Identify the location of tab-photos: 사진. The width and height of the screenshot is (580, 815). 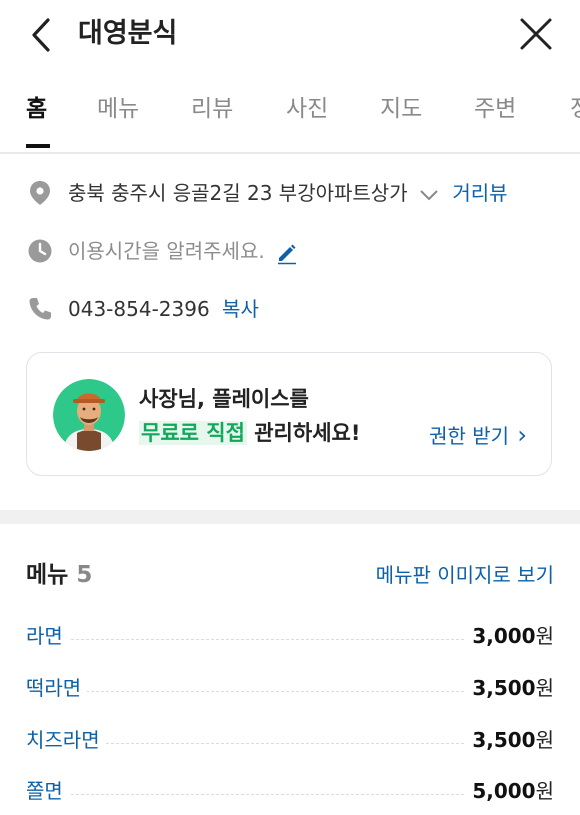
(307, 109).